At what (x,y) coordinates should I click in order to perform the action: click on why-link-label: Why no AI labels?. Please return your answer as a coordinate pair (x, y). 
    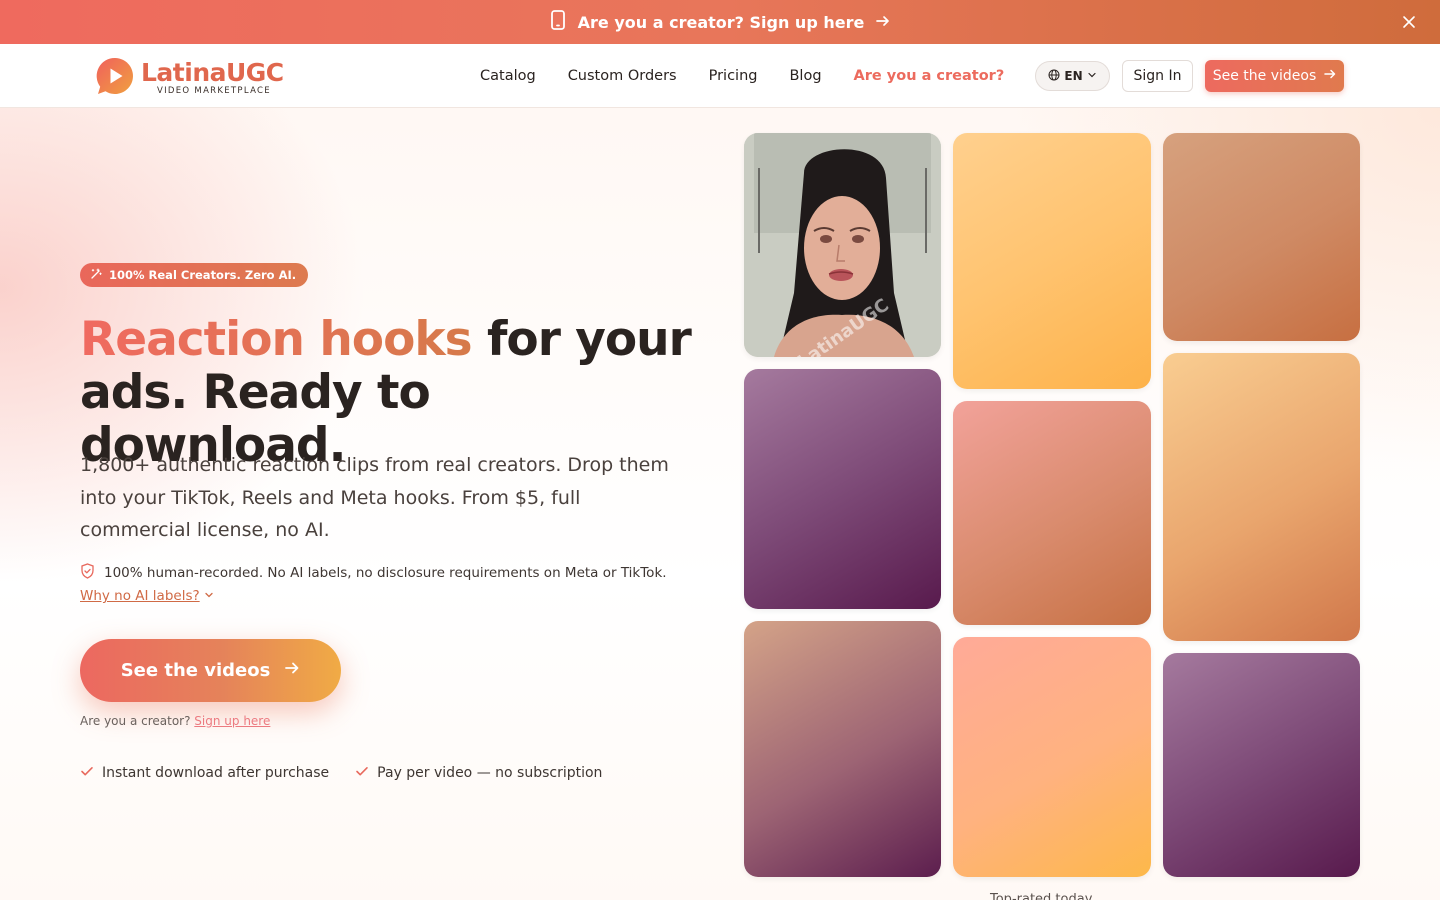
    Looking at the image, I should click on (140, 596).